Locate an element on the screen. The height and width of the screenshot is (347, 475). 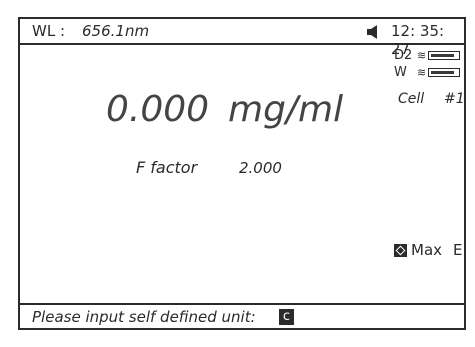
lamp-name: D2 is located at coordinates (403, 55).